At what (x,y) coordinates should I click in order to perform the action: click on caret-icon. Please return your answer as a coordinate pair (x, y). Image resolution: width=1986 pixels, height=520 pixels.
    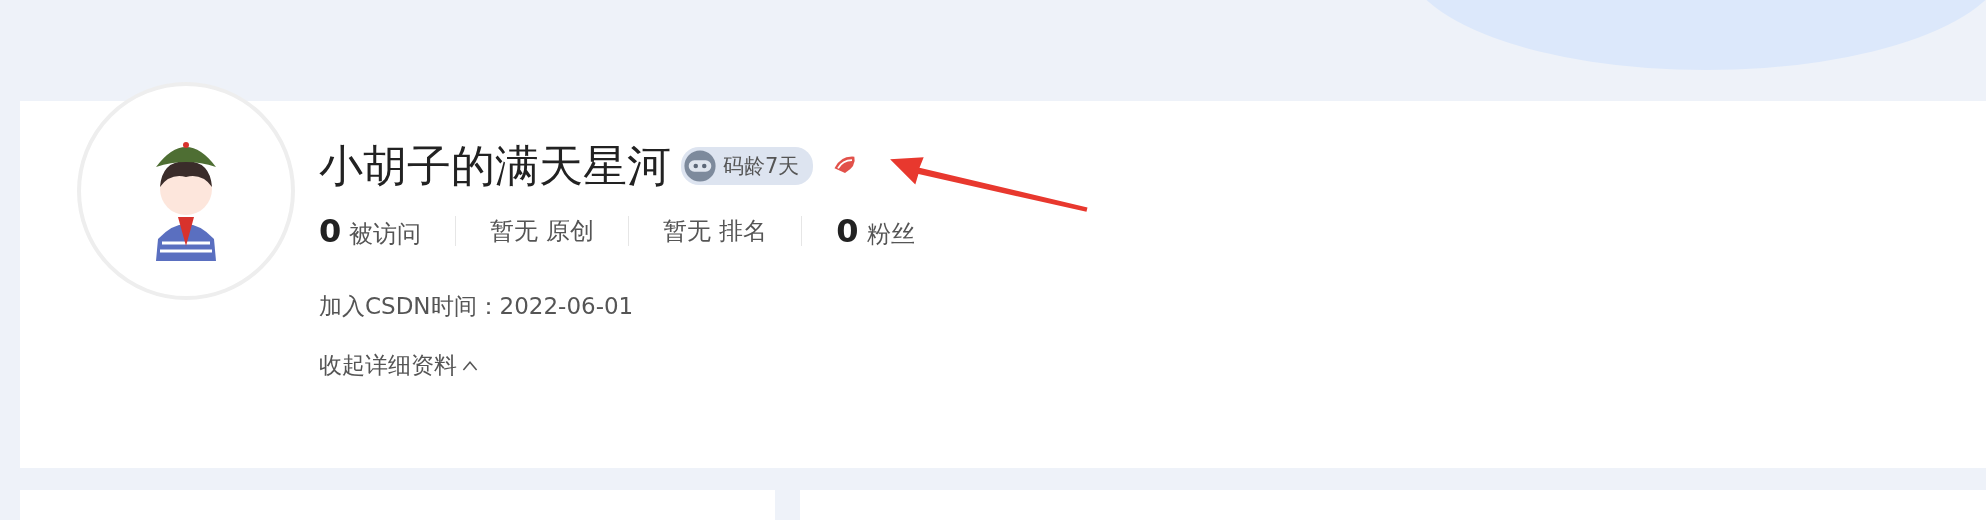
    Looking at the image, I should click on (470, 365).